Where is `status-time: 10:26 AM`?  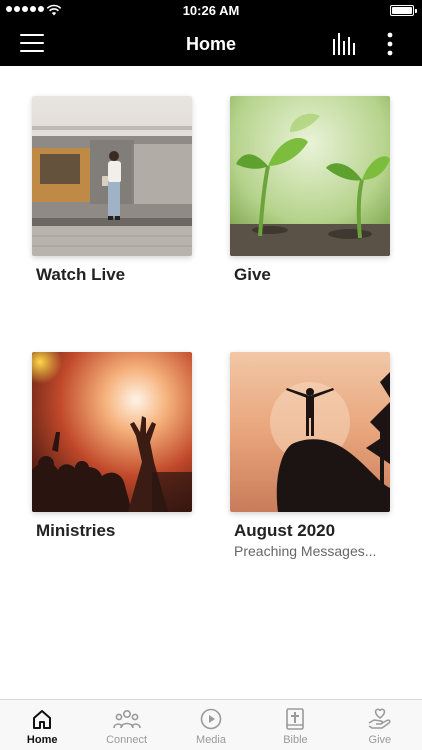 status-time: 10:26 AM is located at coordinates (211, 10).